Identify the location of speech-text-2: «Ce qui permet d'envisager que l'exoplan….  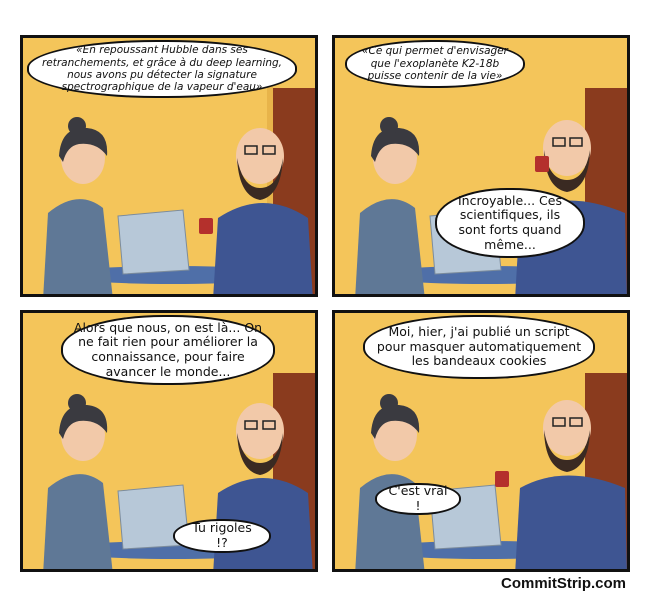
(435, 64).